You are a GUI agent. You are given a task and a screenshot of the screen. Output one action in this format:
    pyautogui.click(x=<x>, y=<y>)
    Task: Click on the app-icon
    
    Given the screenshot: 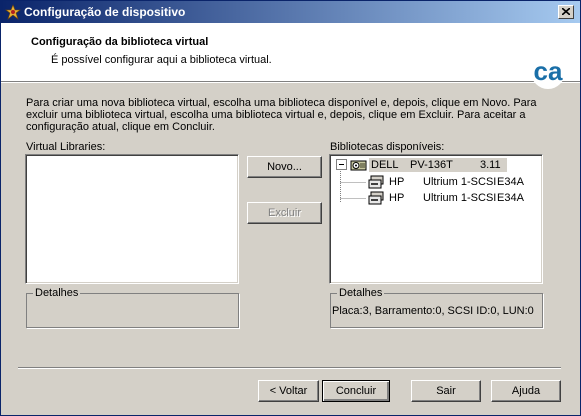 What is the action you would take?
    pyautogui.click(x=13, y=12)
    